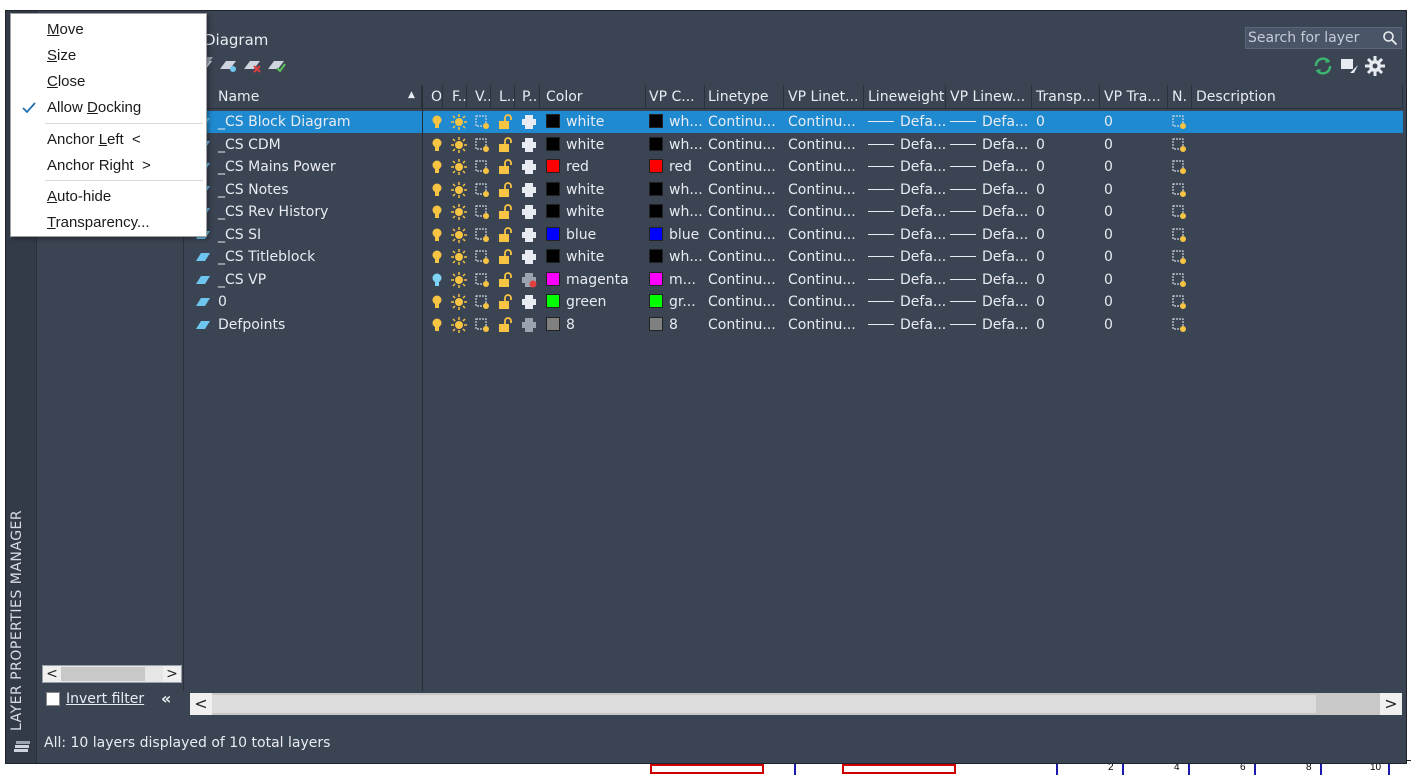  I want to click on column-header-color: Color, so click(594, 97).